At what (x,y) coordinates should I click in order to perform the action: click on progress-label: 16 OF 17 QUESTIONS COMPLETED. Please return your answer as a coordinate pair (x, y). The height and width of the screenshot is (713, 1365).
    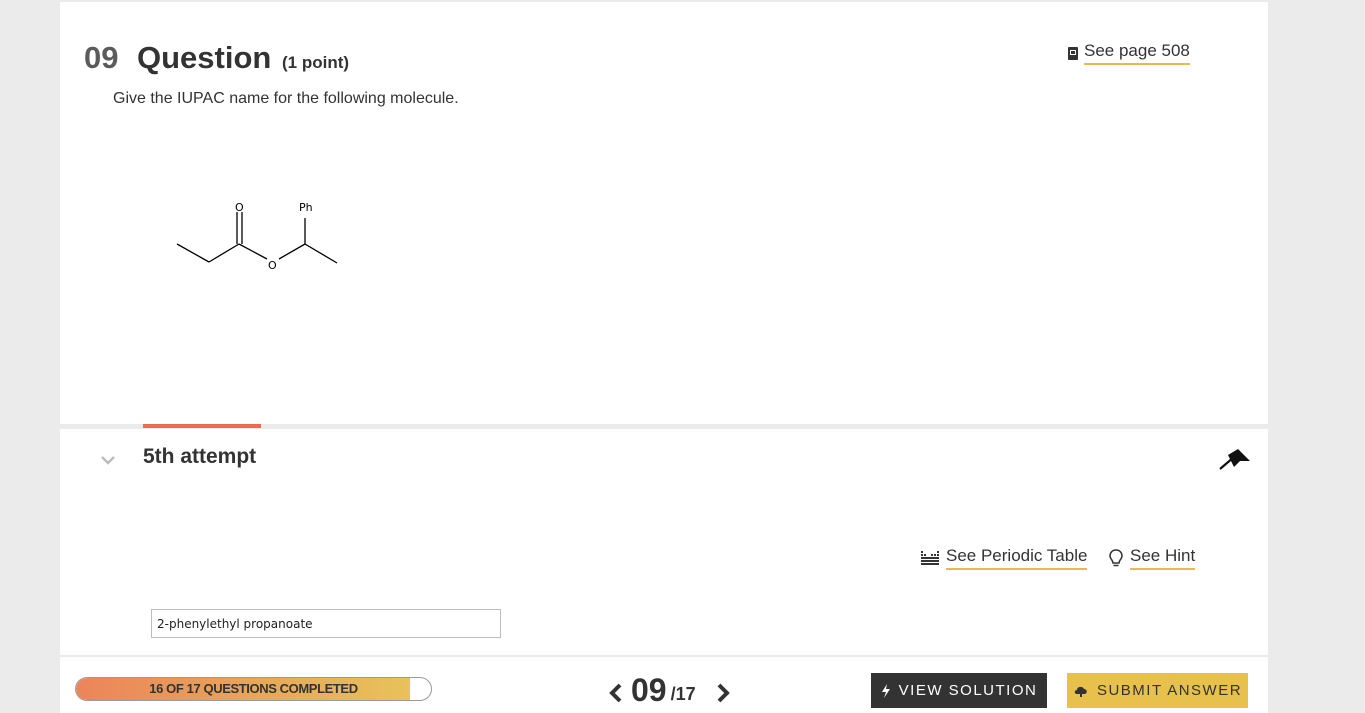
    Looking at the image, I should click on (253, 688).